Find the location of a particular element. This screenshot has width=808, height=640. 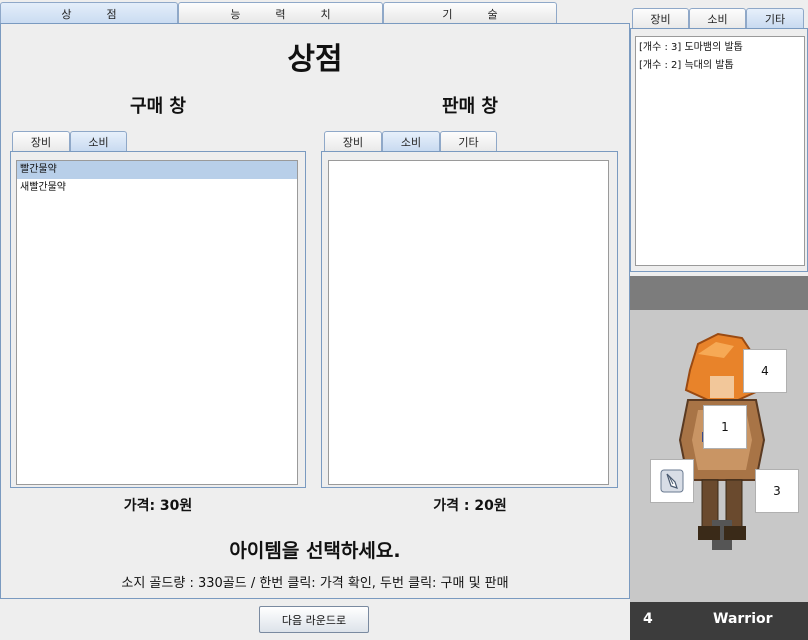

status-message: 아이템을 선택하세요. is located at coordinates (315, 551).